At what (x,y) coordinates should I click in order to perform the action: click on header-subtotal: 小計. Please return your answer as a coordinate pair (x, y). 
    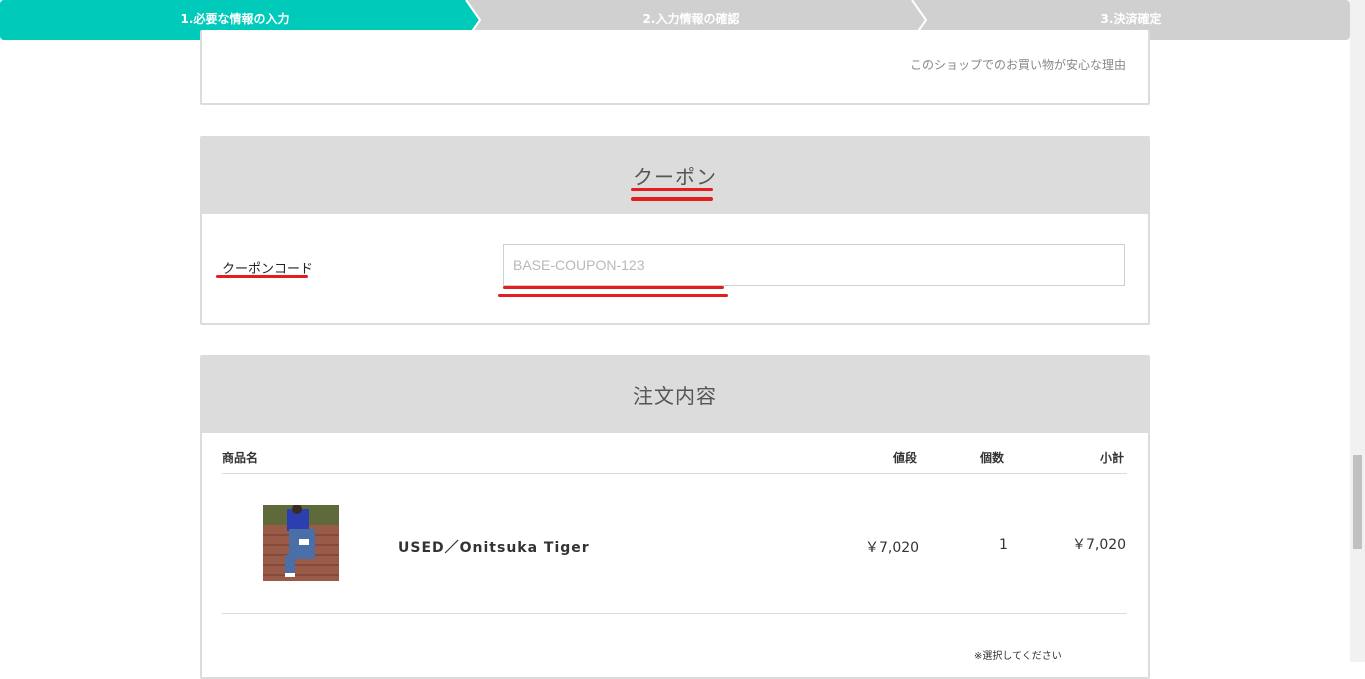
    Looking at the image, I should click on (1112, 458).